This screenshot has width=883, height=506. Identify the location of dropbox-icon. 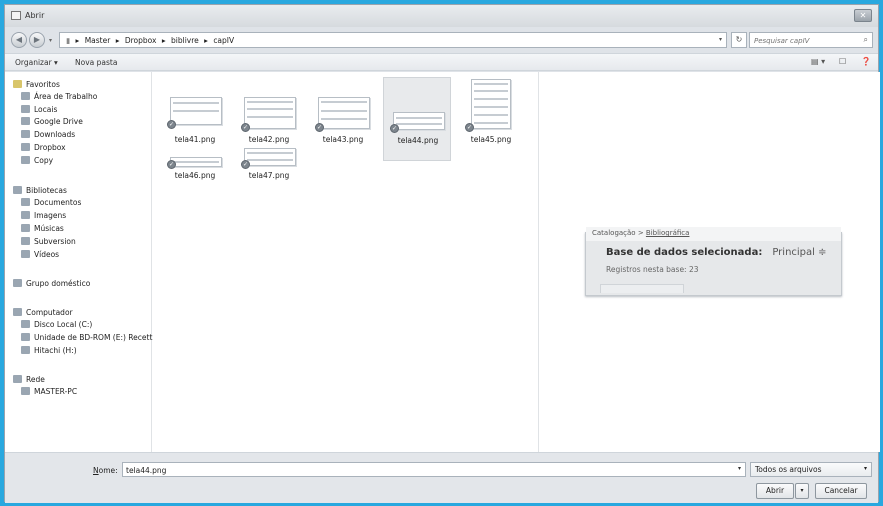
(25, 147).